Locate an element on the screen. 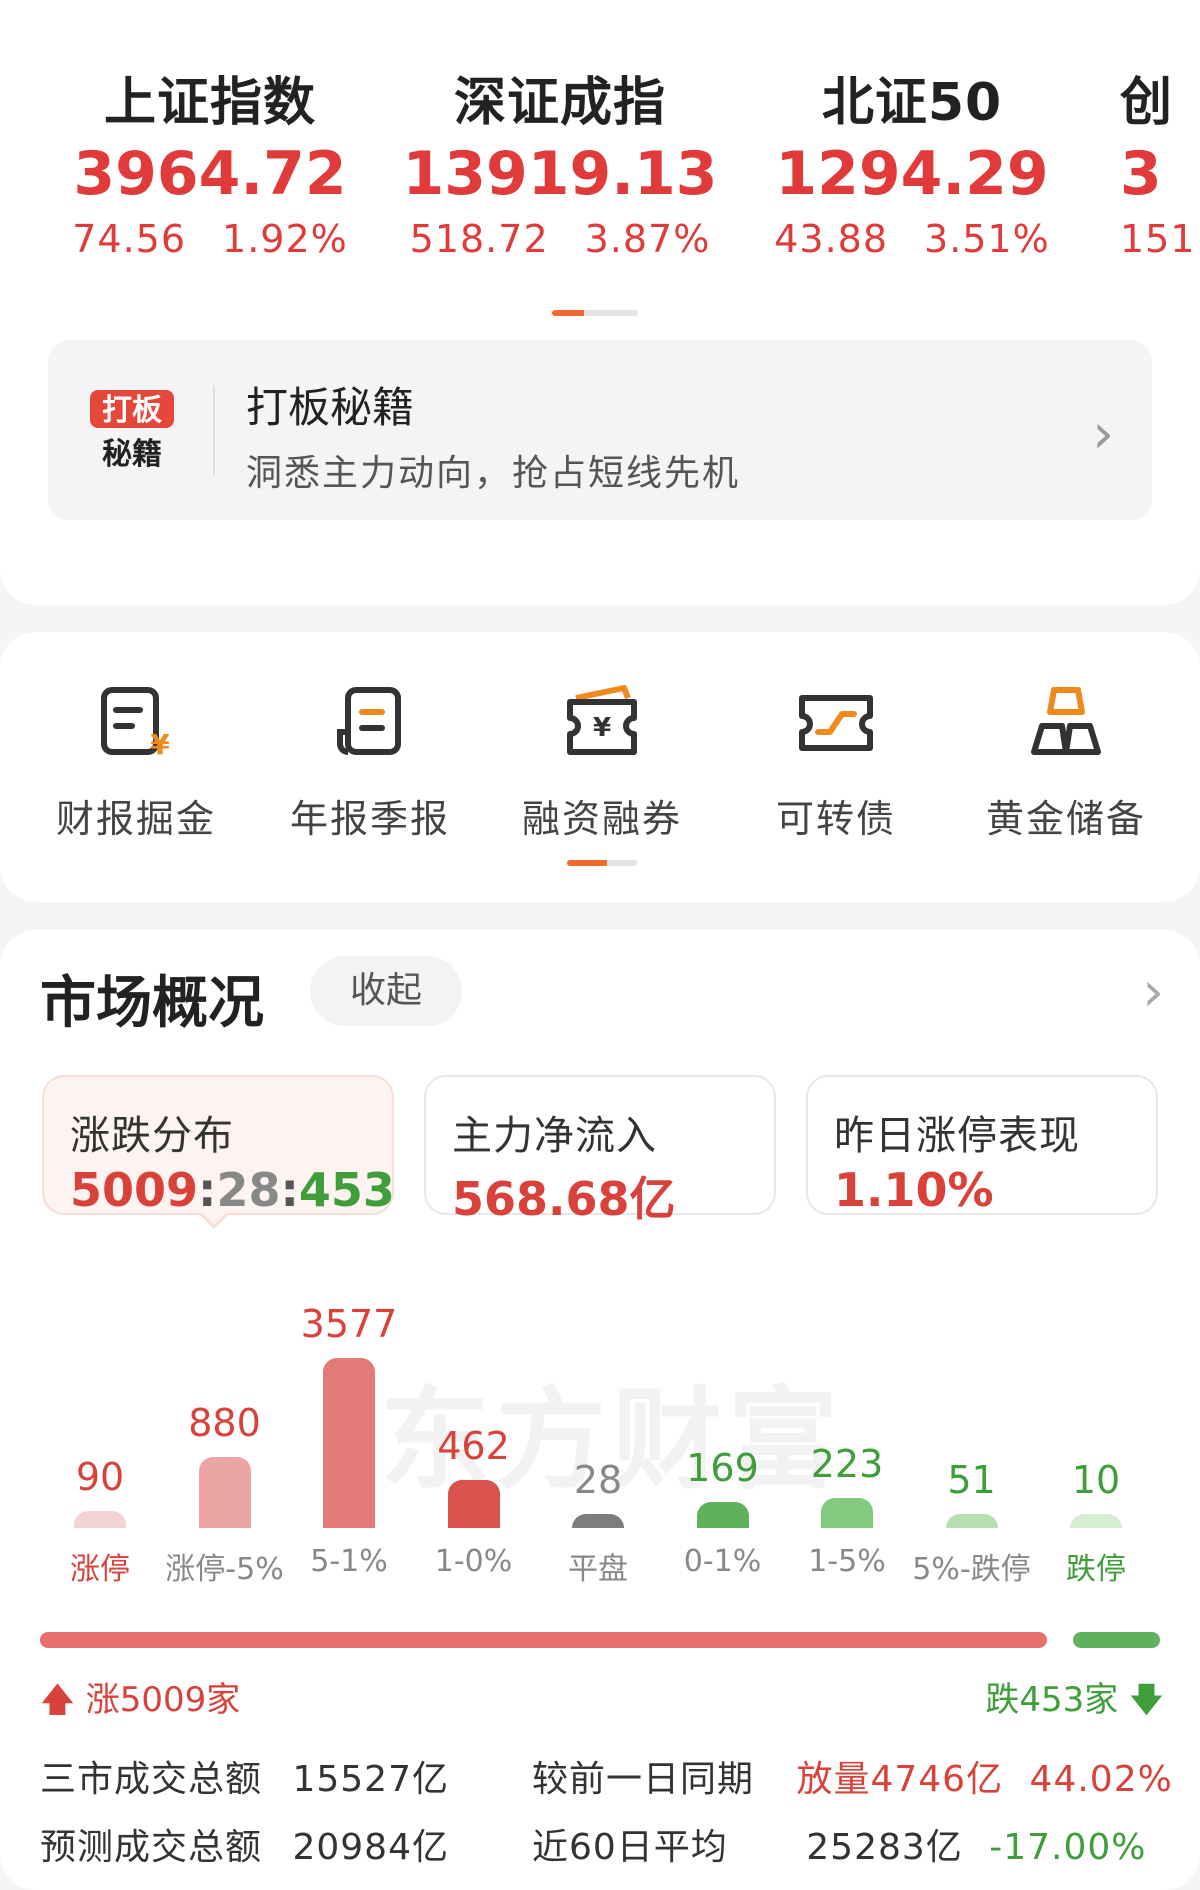 The width and height of the screenshot is (1200, 1890). chart-value-label: 223 is located at coordinates (847, 1463).